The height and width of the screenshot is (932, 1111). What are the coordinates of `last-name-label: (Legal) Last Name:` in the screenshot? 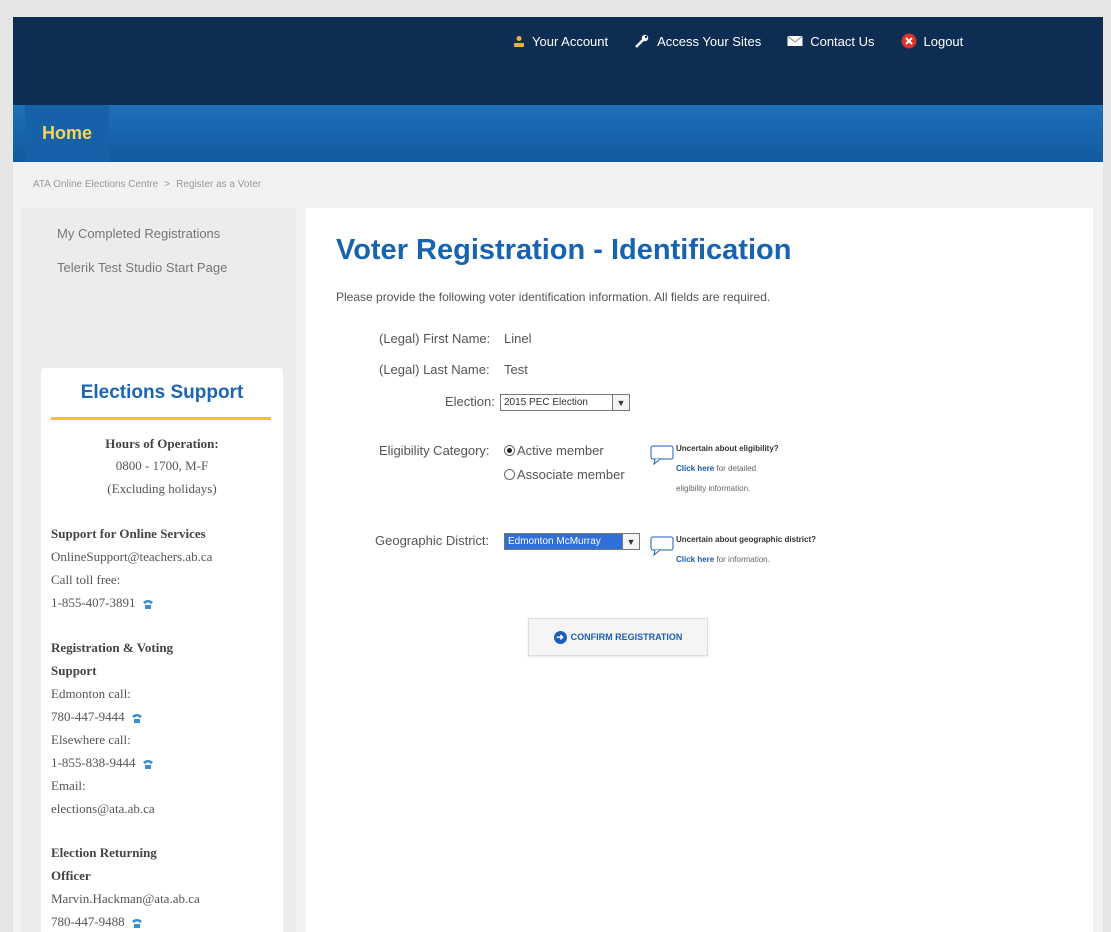 It's located at (434, 369).